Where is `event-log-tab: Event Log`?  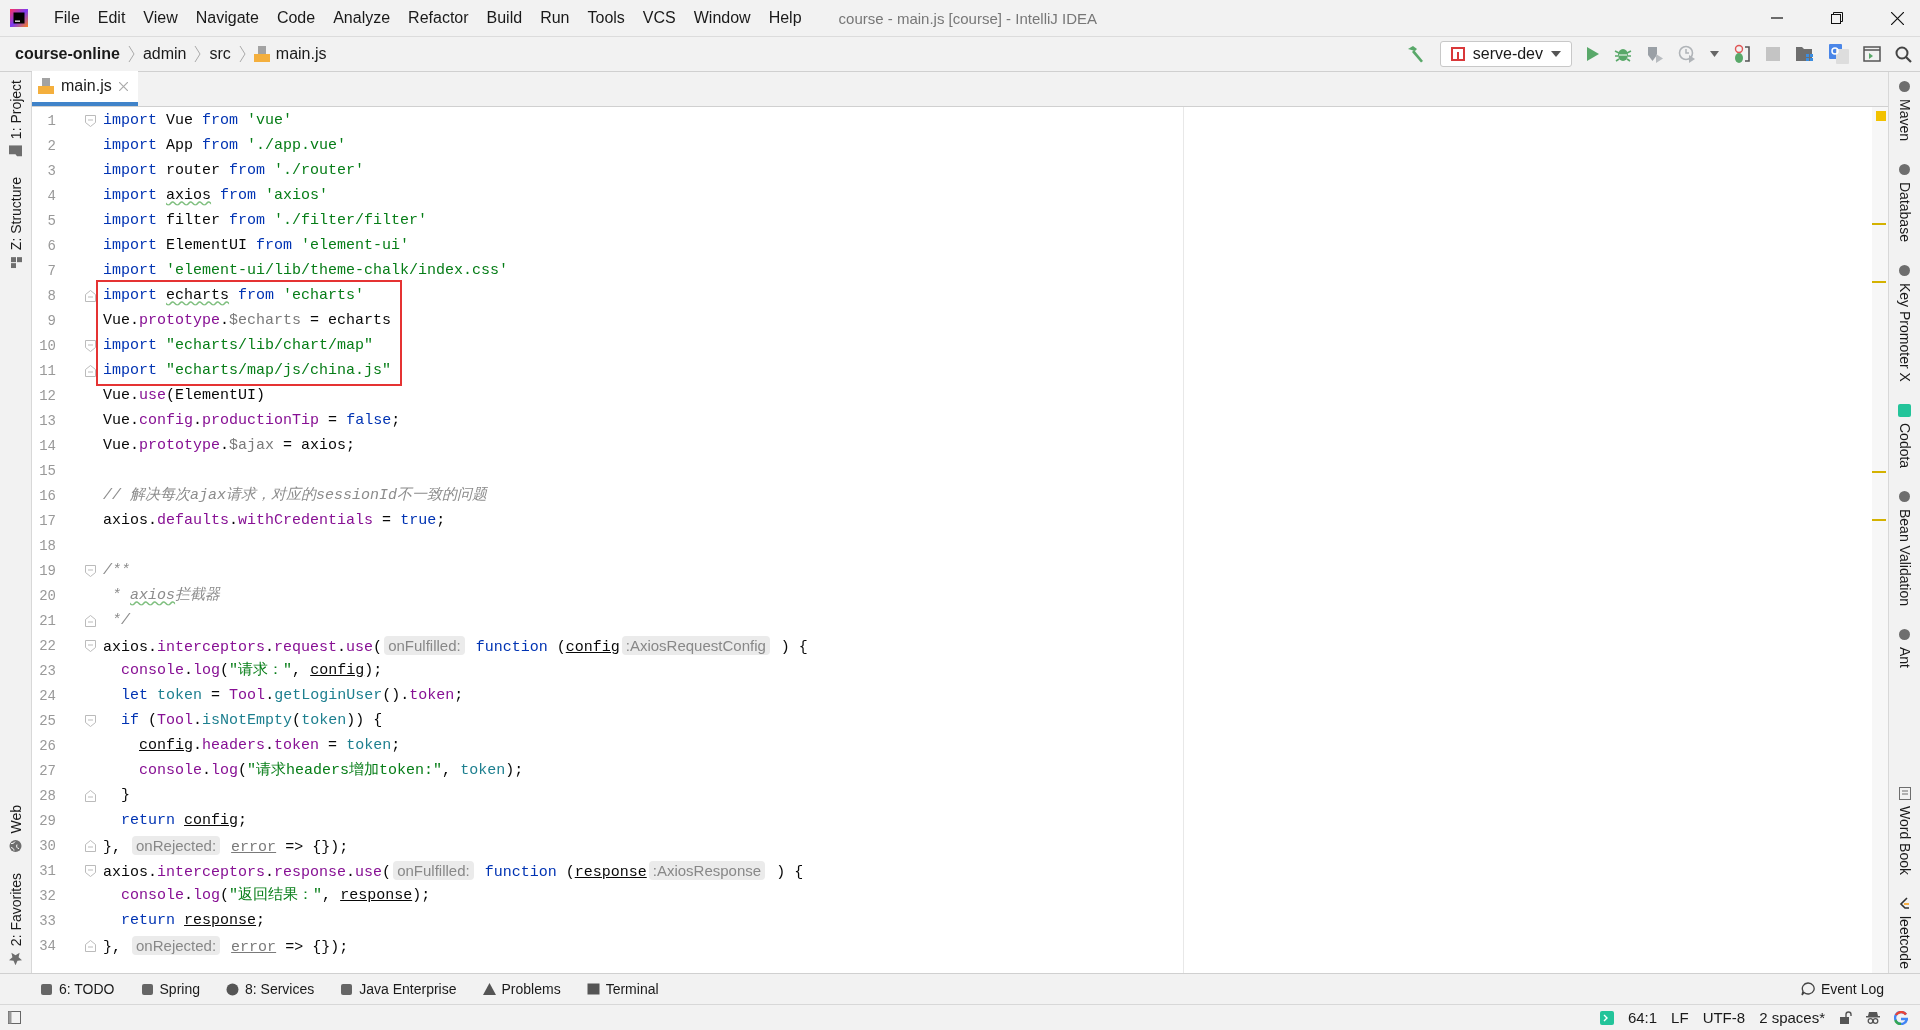
event-log-tab: Event Log is located at coordinates (1842, 989).